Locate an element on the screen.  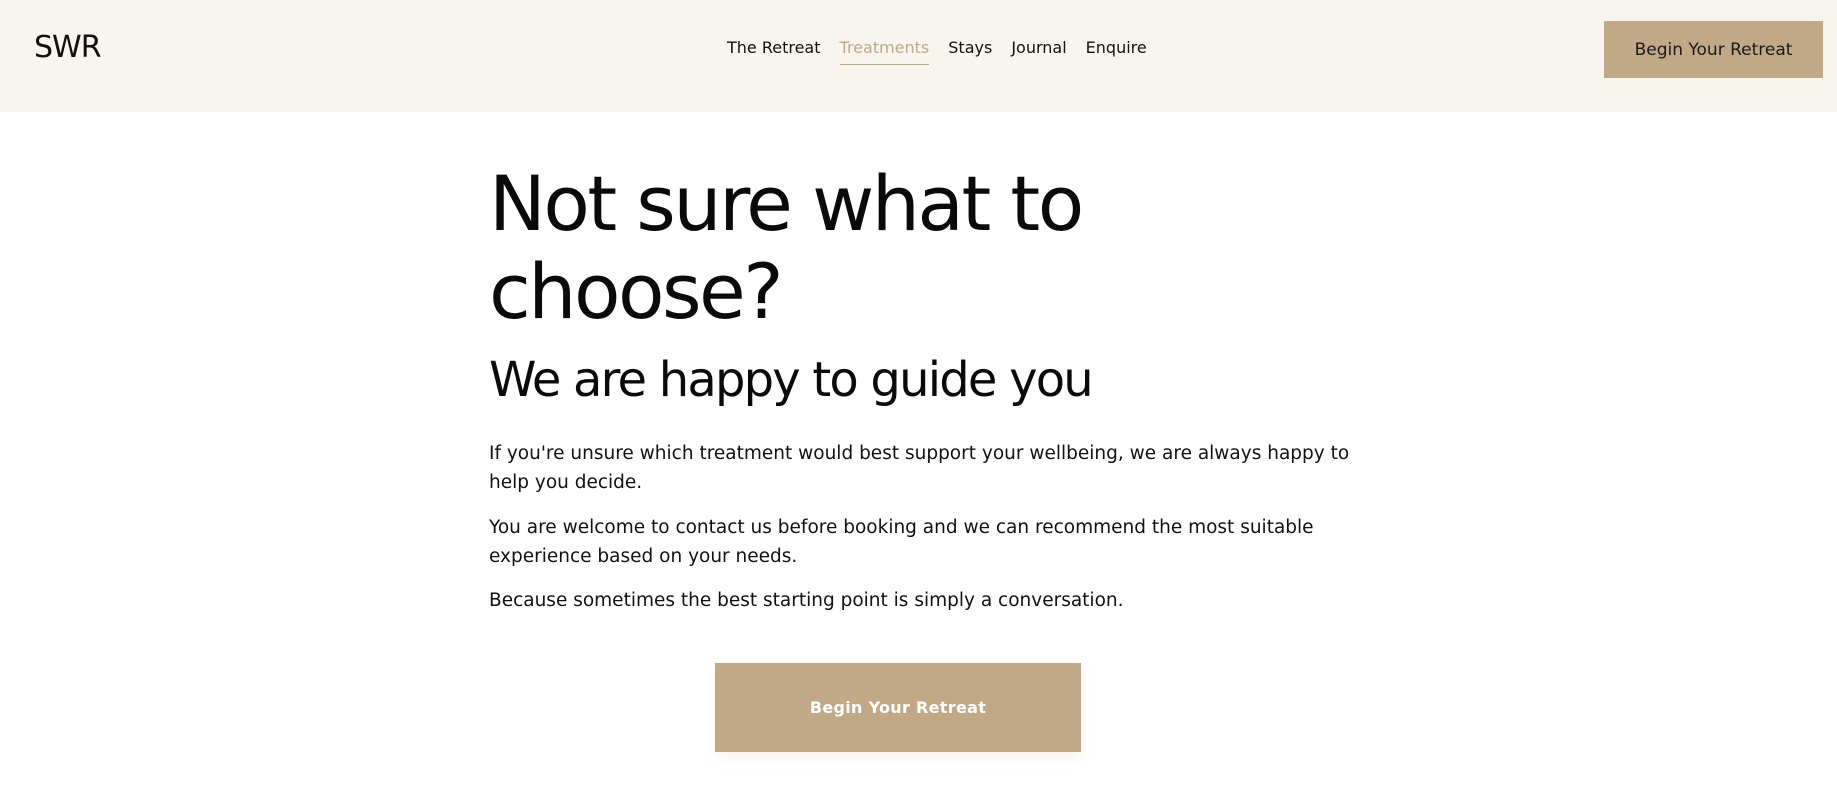
nav-item-stays: Stays is located at coordinates (970, 51).